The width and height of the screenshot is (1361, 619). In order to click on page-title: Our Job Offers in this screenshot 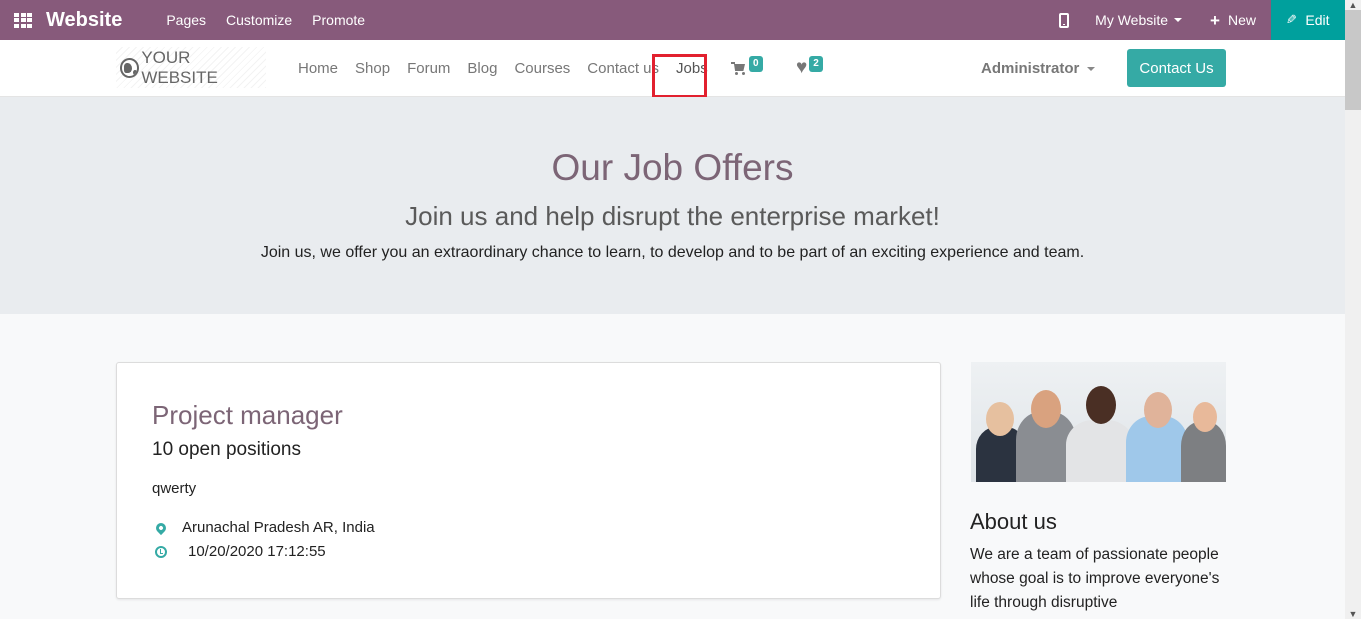, I will do `click(672, 167)`.